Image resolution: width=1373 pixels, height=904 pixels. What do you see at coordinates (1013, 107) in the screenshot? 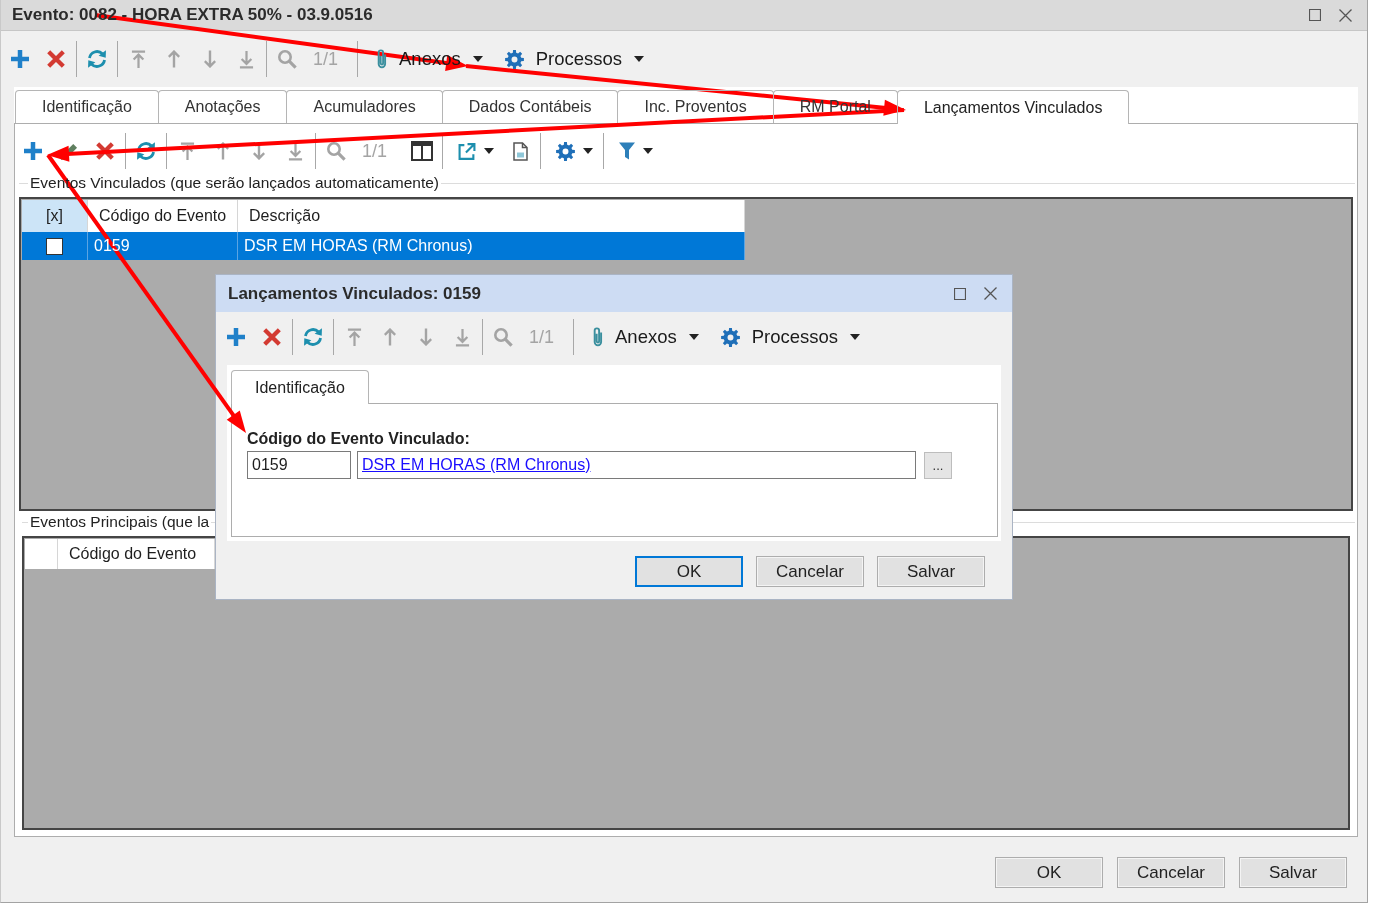
I see `tab: Lançamentos Vinculados` at bounding box center [1013, 107].